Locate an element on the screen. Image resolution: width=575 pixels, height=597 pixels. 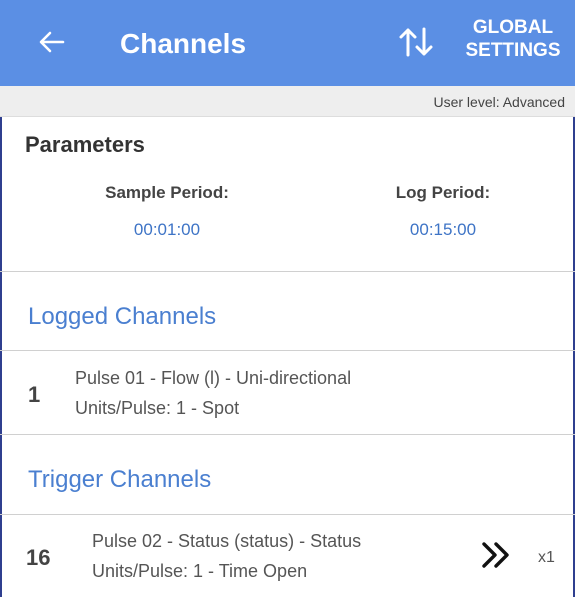
page-title: Channels is located at coordinates (183, 43).